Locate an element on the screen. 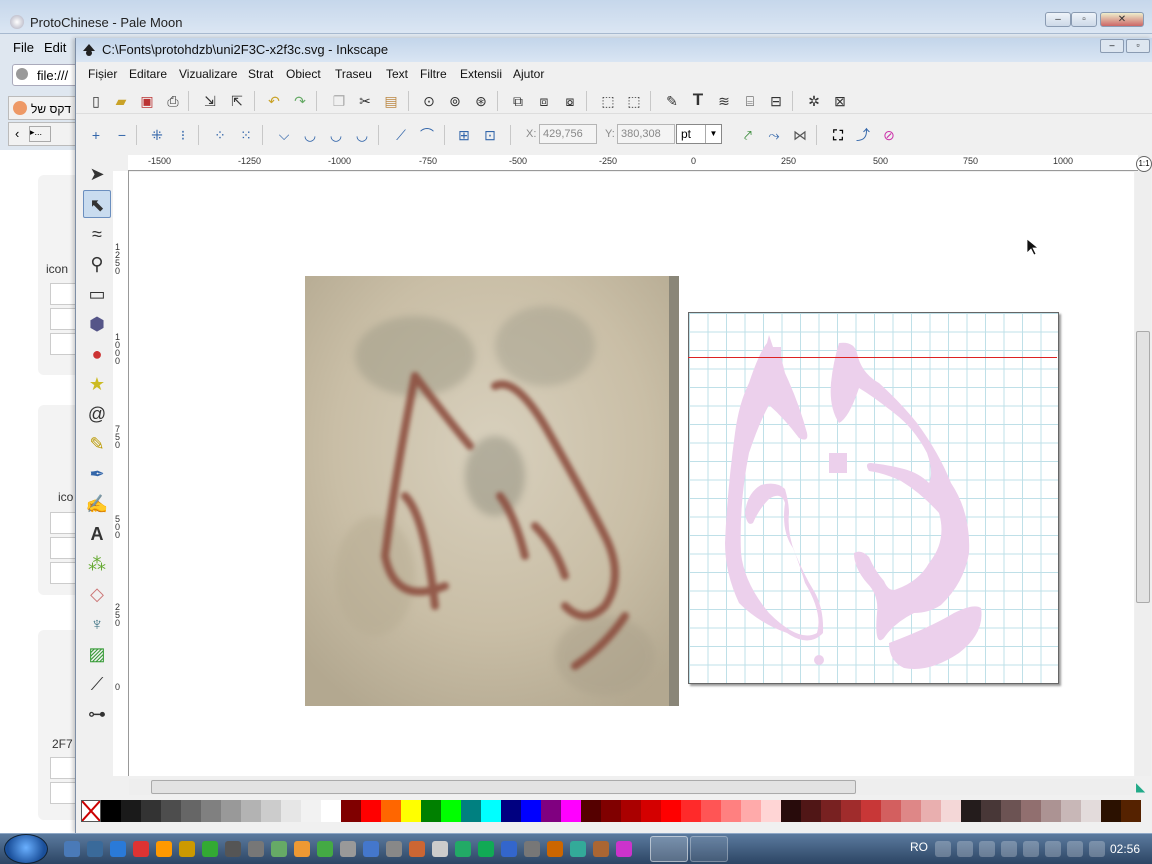 Image resolution: width=1152 pixels, height=864 pixels. language-indicator: RO is located at coordinates (919, 847).